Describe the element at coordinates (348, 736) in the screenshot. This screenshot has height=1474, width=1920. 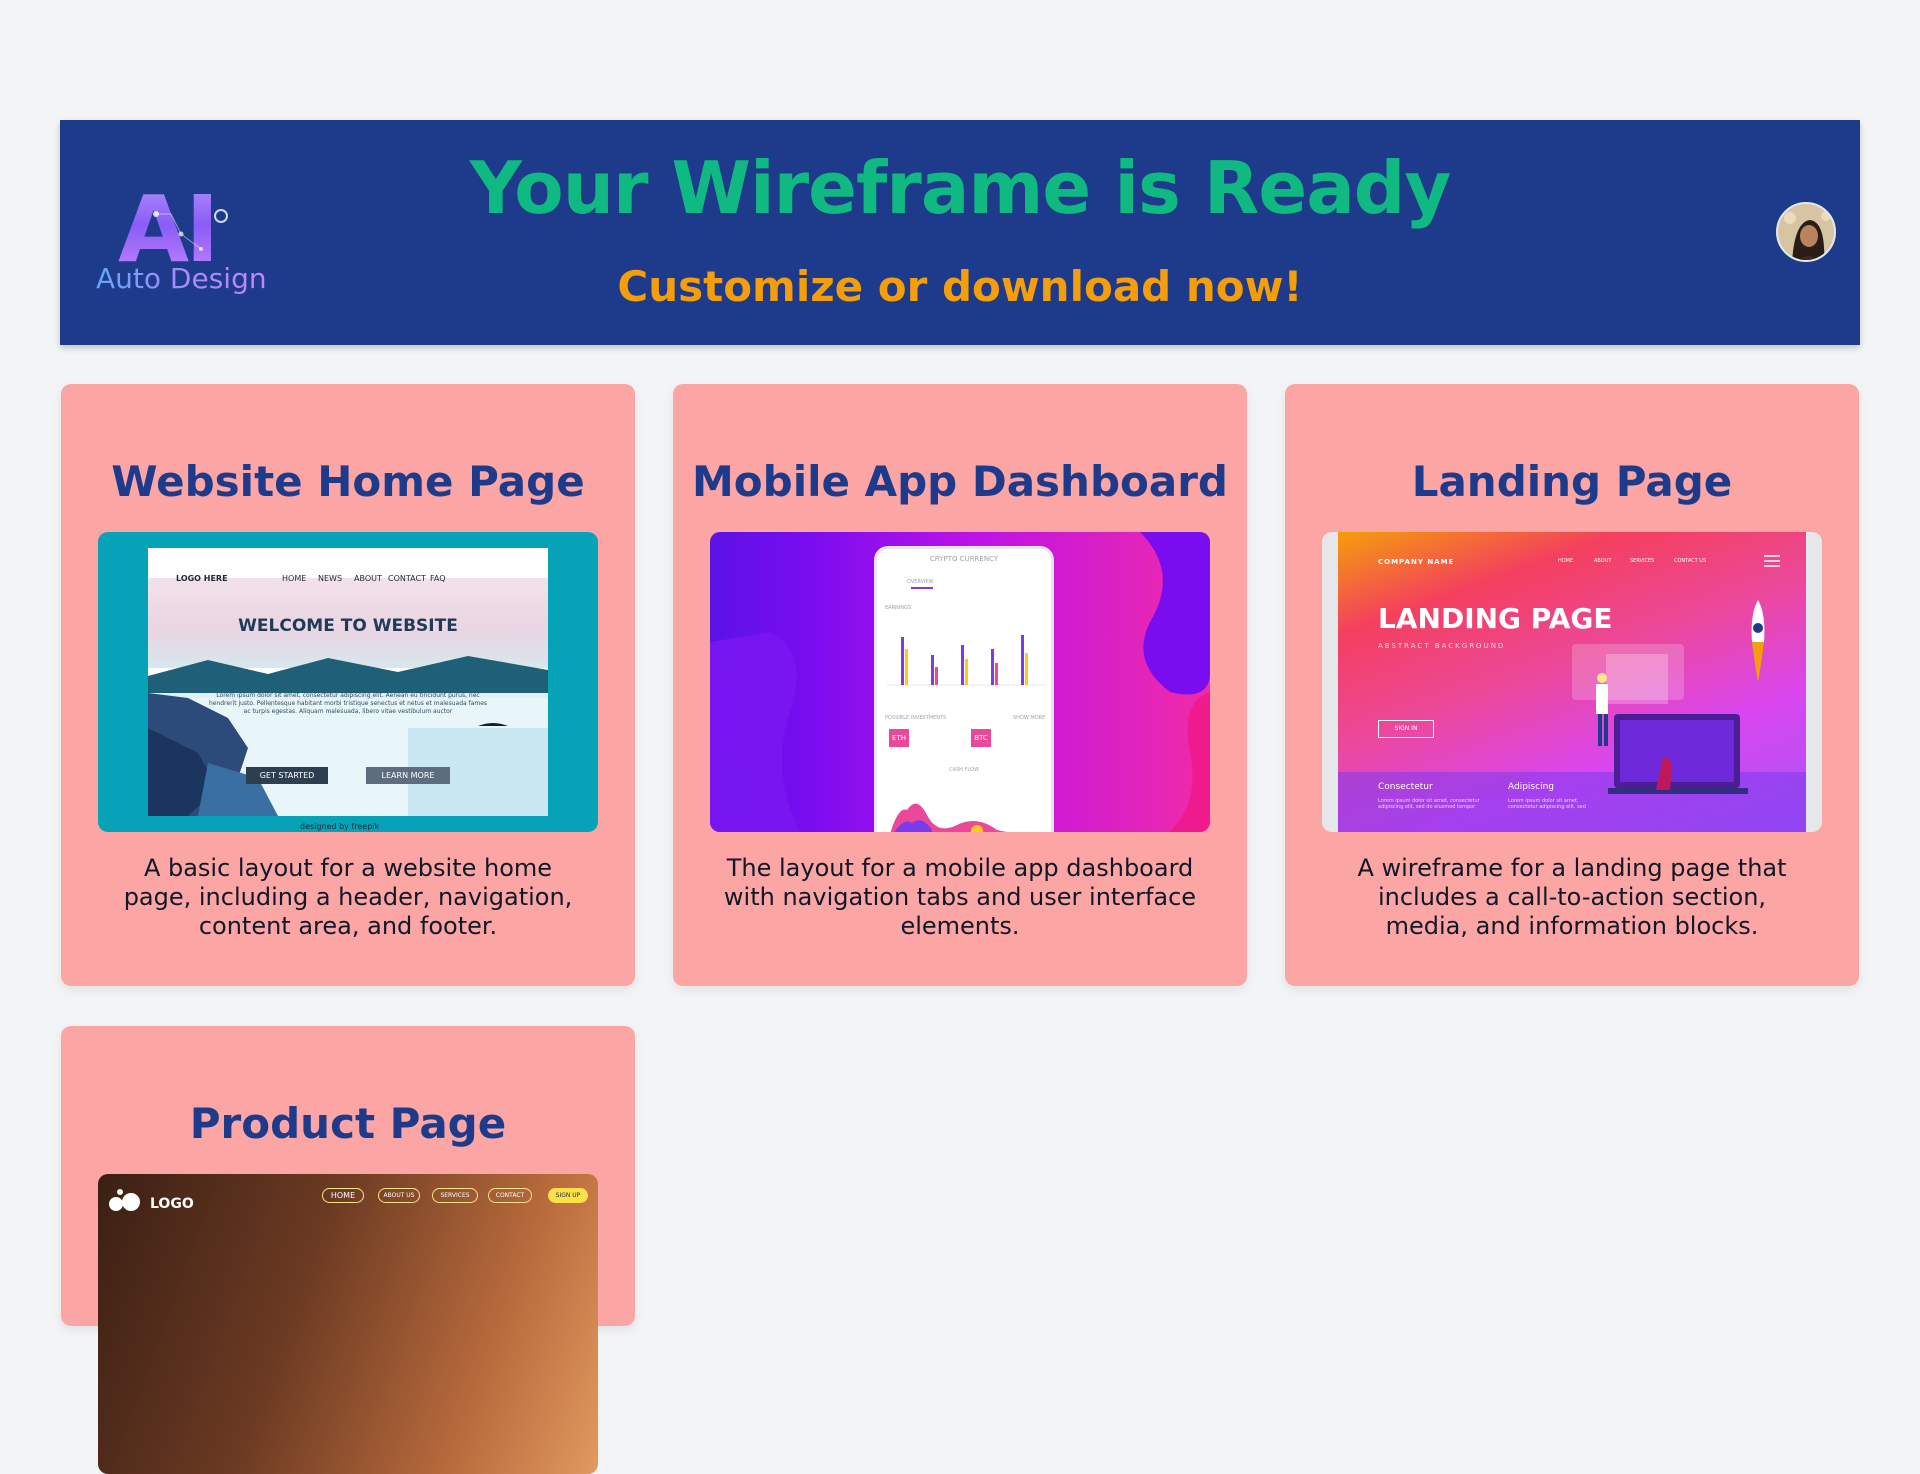
I see `landscape-illustration` at that location.